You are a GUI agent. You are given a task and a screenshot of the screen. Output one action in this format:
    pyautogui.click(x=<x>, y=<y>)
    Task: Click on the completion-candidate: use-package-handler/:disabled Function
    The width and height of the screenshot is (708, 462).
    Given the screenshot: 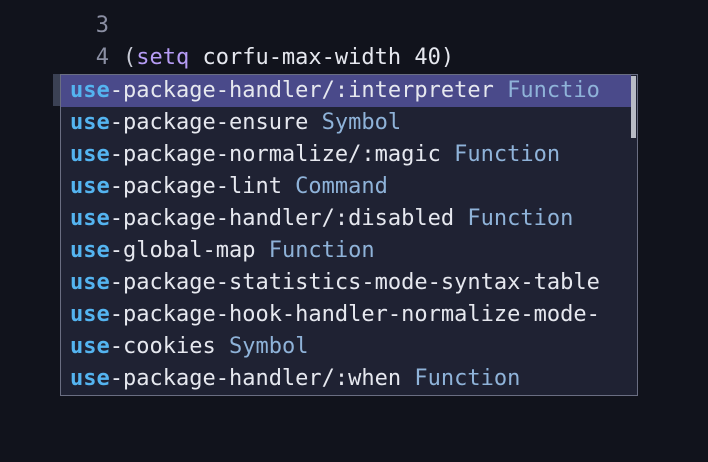 What is the action you would take?
    pyautogui.click(x=346, y=219)
    